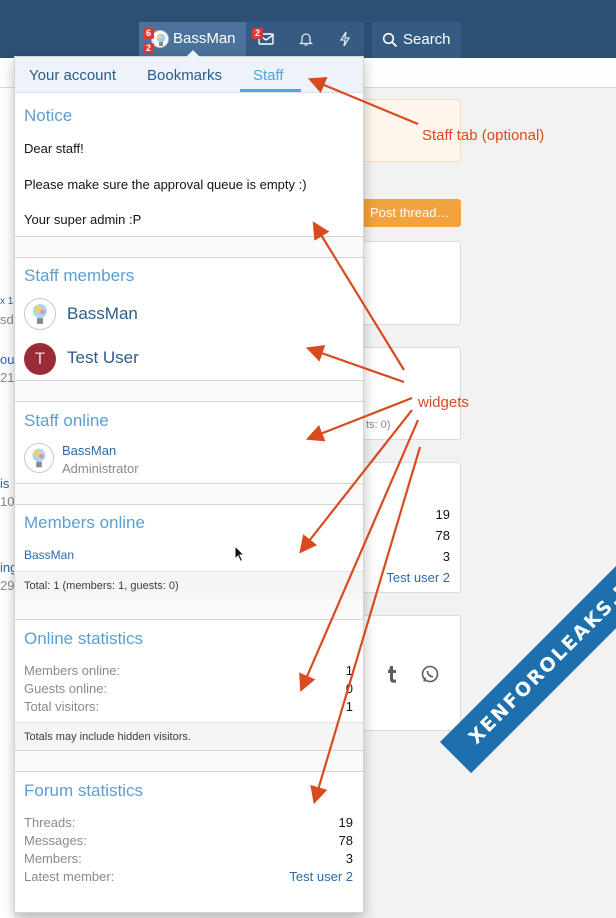 The image size is (616, 918). What do you see at coordinates (443, 402) in the screenshot?
I see `widgets-annotation: widgets` at bounding box center [443, 402].